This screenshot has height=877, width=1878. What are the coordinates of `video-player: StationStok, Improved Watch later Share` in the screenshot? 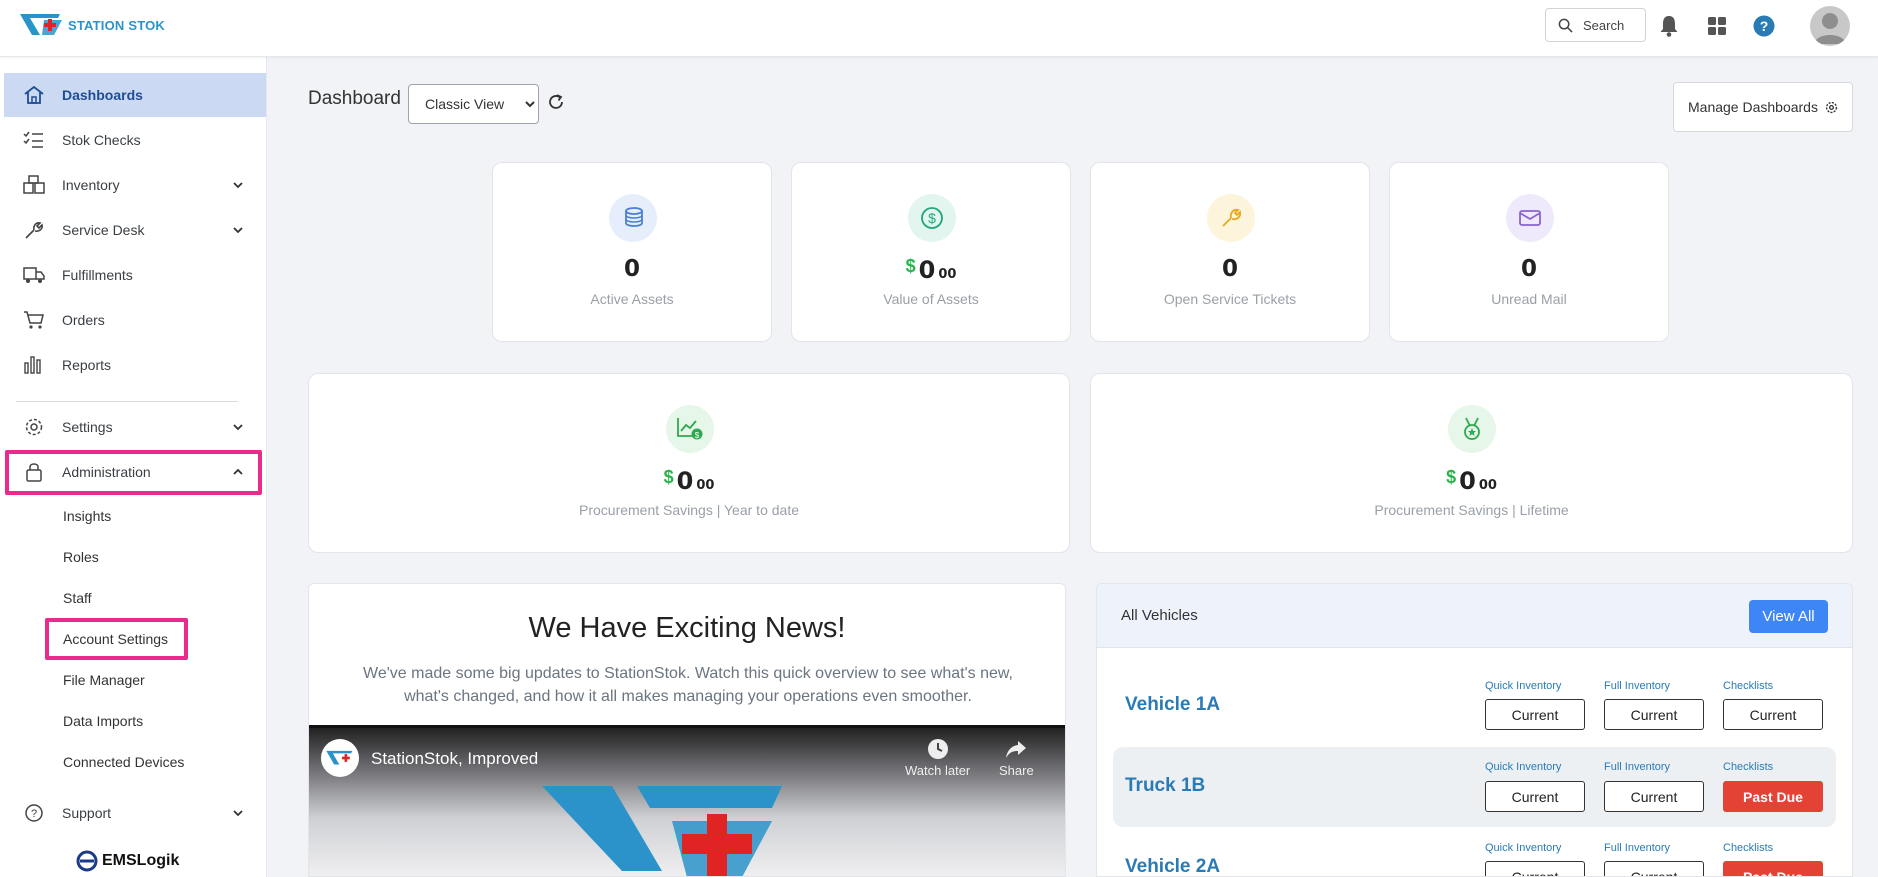 It's located at (687, 800).